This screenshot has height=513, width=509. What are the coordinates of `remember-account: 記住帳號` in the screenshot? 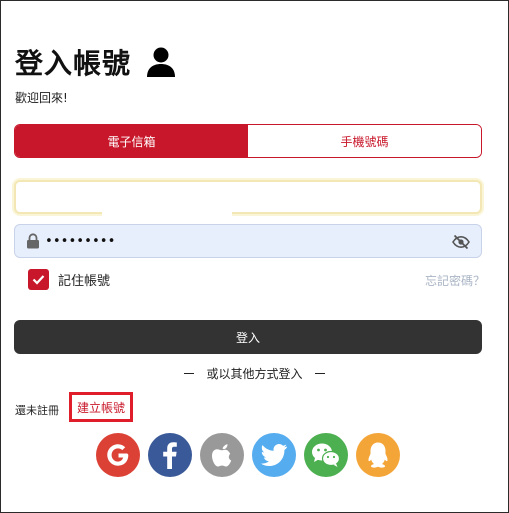 It's located at (69, 279).